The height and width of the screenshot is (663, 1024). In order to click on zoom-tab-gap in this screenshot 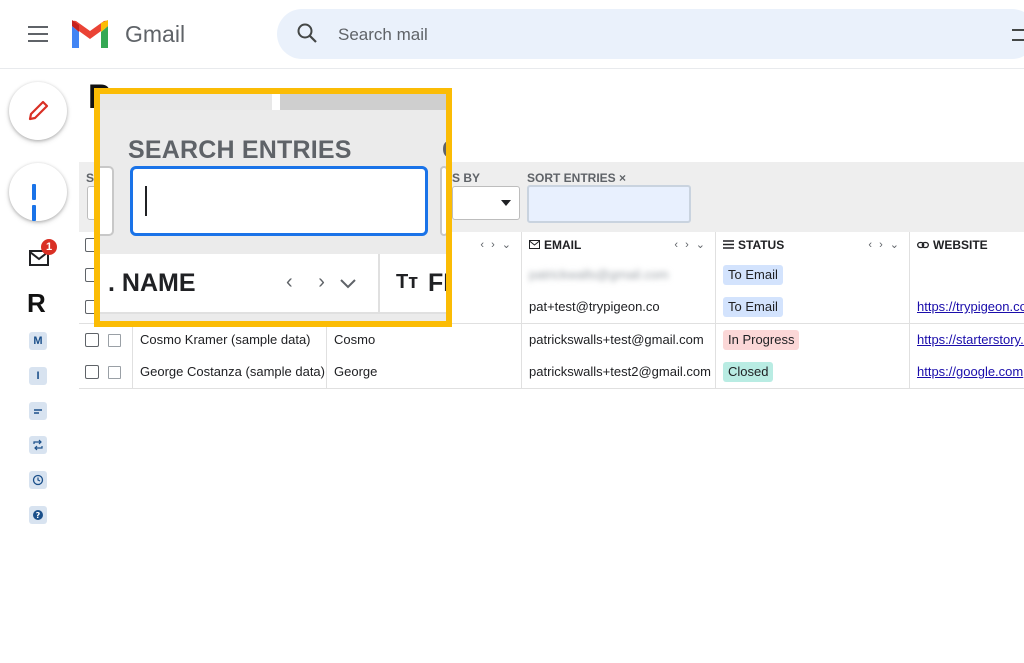, I will do `click(276, 102)`.